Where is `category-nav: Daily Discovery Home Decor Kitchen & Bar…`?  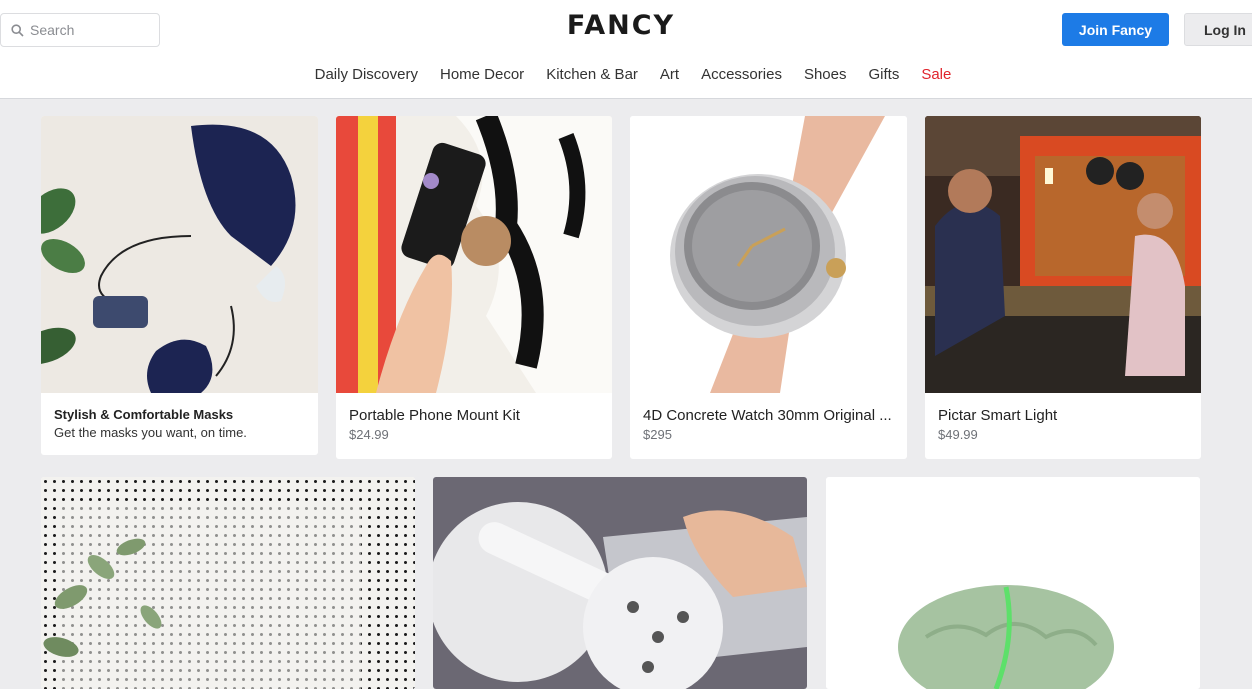 category-nav: Daily Discovery Home Decor Kitchen & Bar… is located at coordinates (626, 74).